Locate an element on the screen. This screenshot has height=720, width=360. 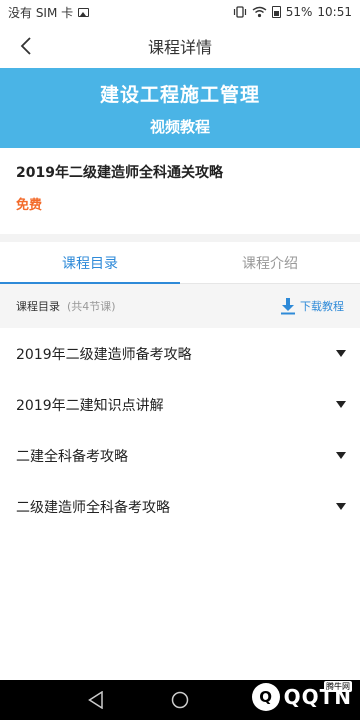
tab-bar: 课程目录 课程介绍 is located at coordinates (180, 263).